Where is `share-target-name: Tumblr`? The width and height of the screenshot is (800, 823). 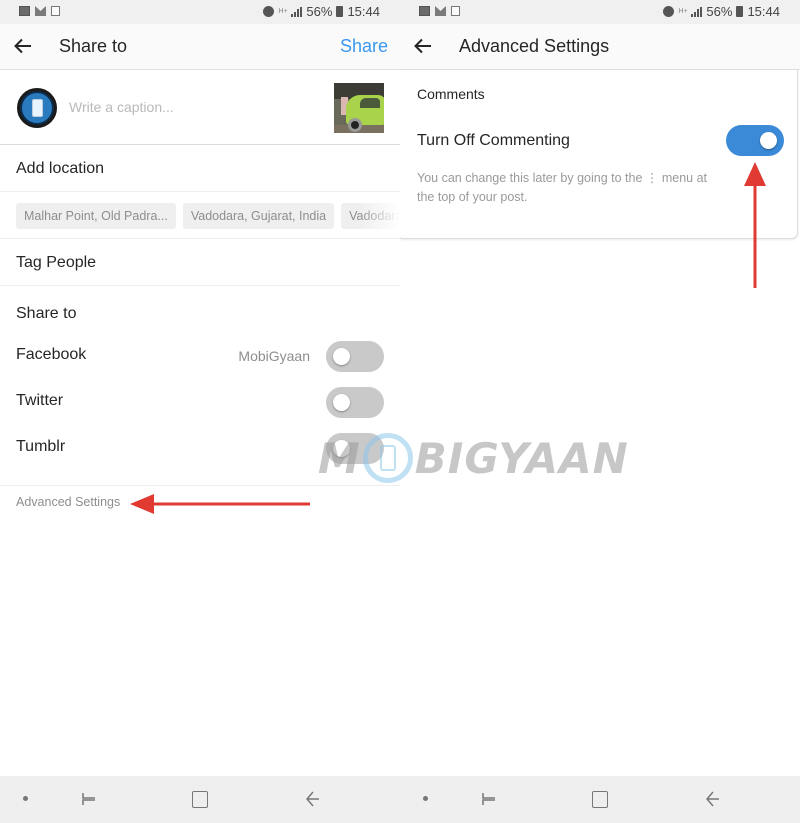 share-target-name: Tumblr is located at coordinates (41, 446).